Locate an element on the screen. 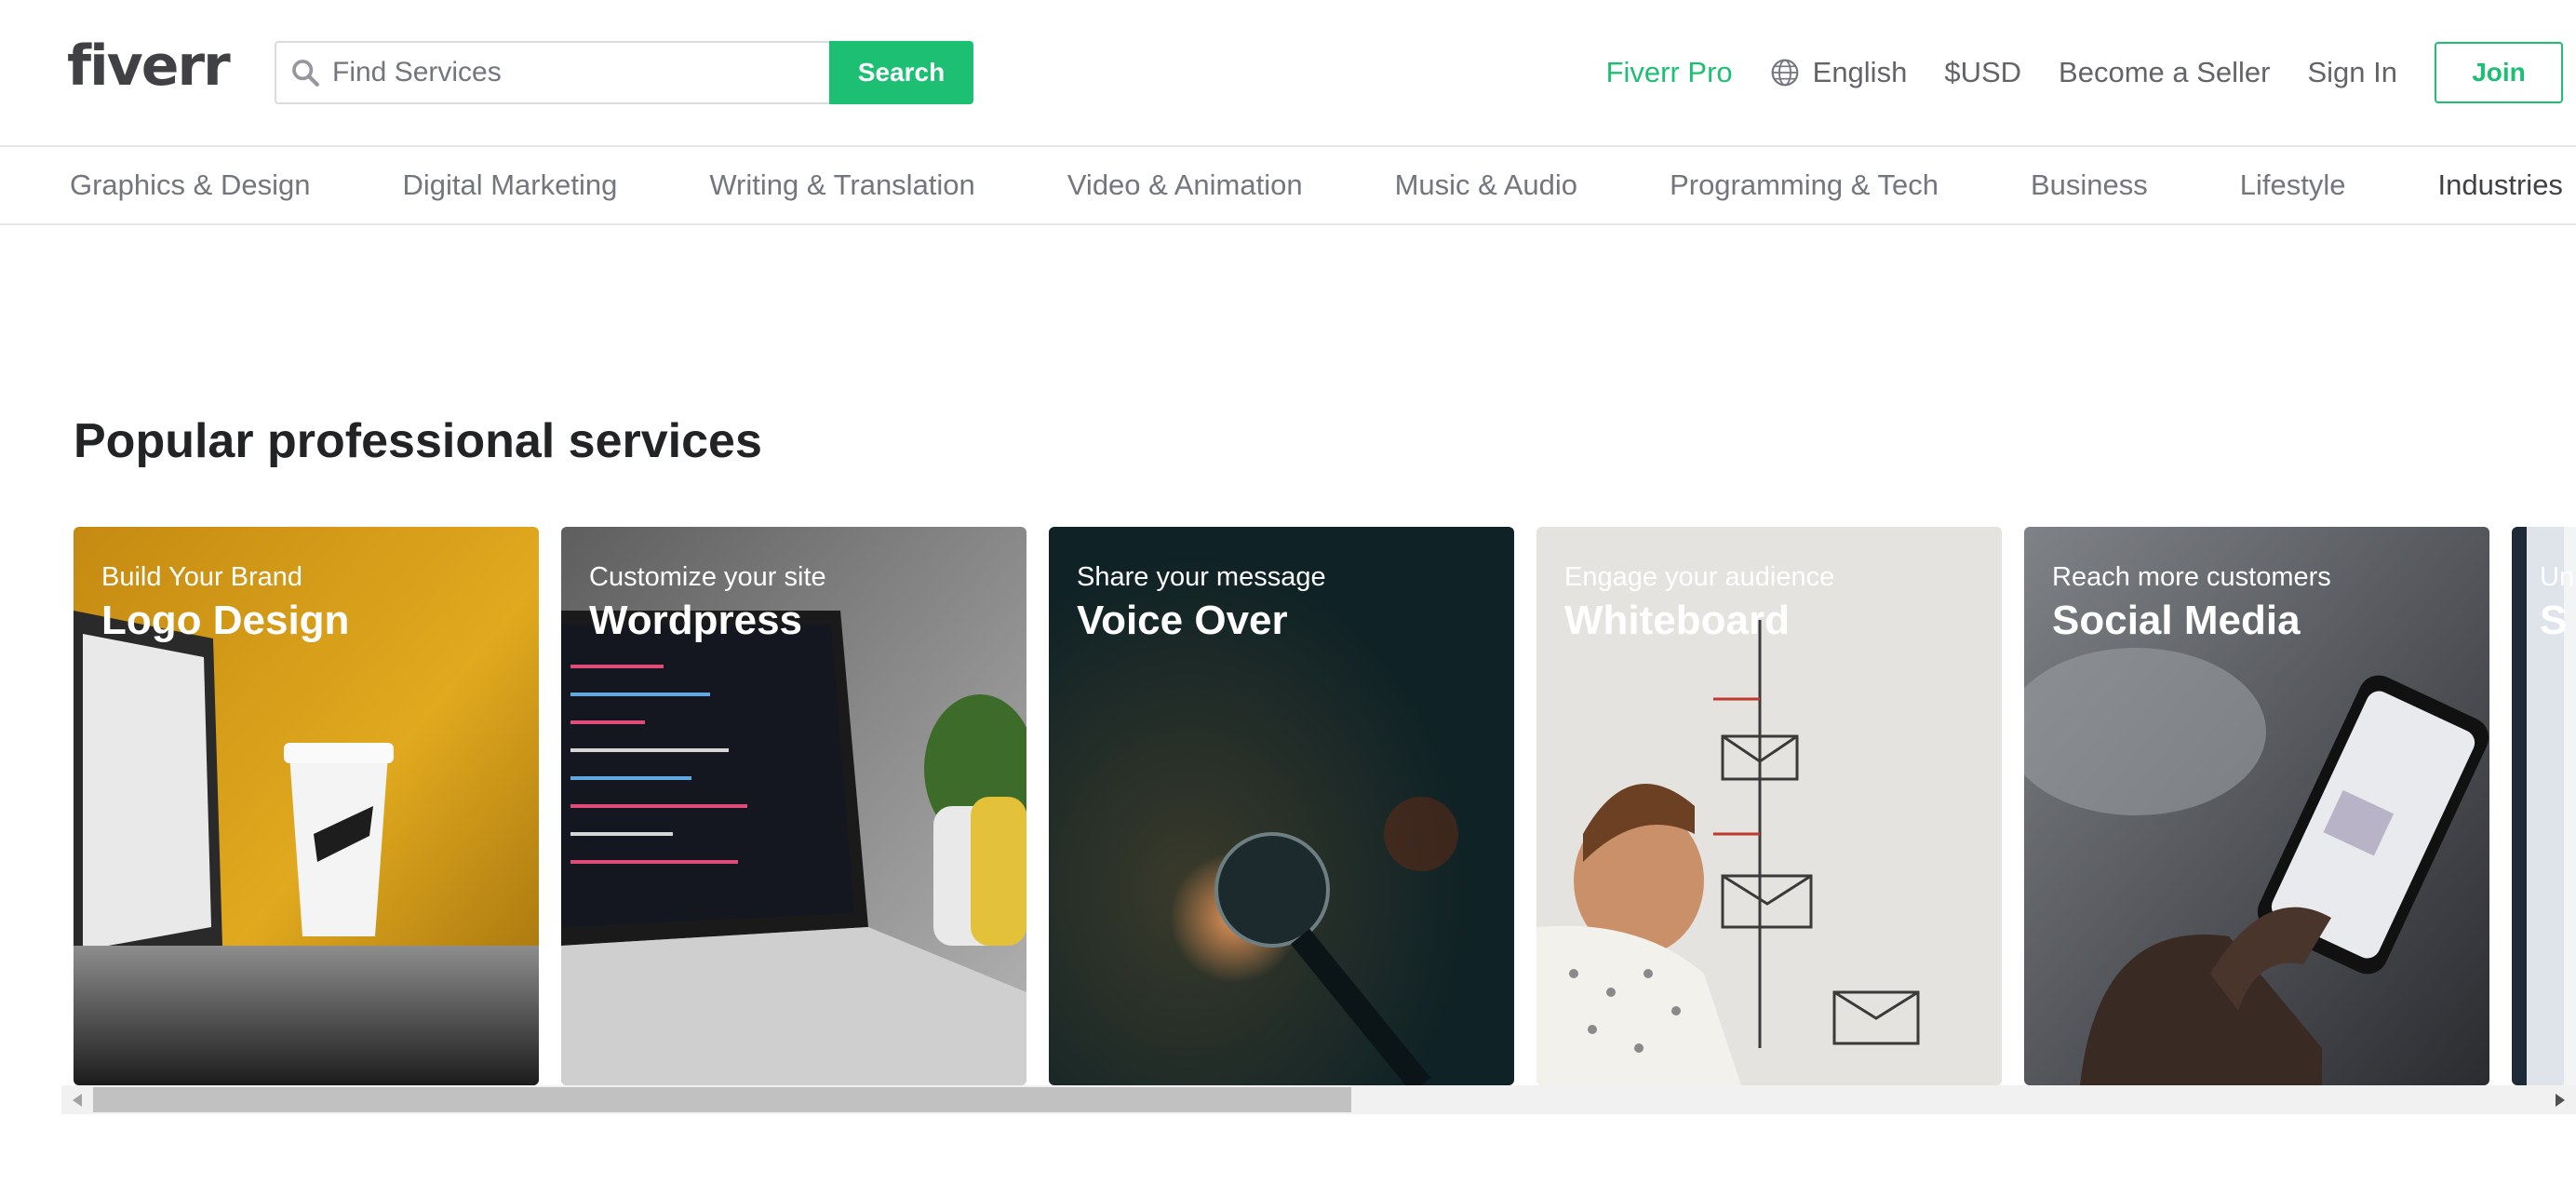  join-button: Join is located at coordinates (2499, 72).